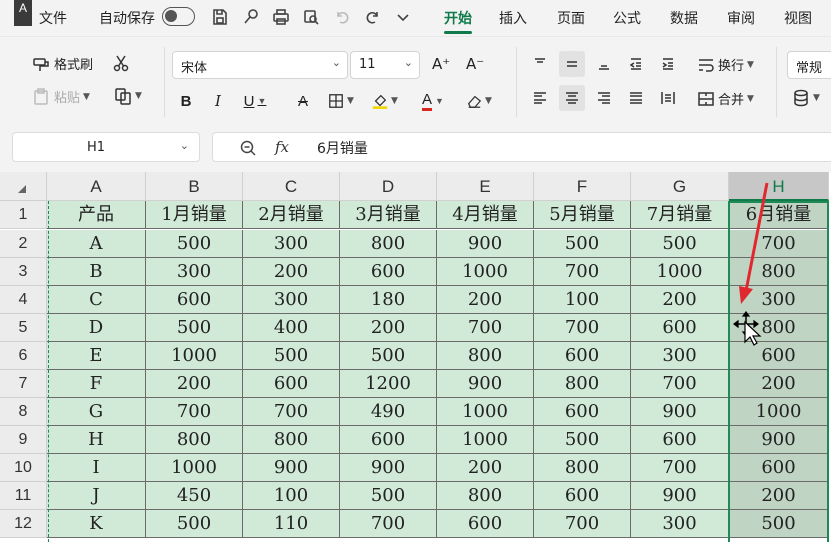  What do you see at coordinates (96, 356) in the screenshot?
I see `table-cell: E` at bounding box center [96, 356].